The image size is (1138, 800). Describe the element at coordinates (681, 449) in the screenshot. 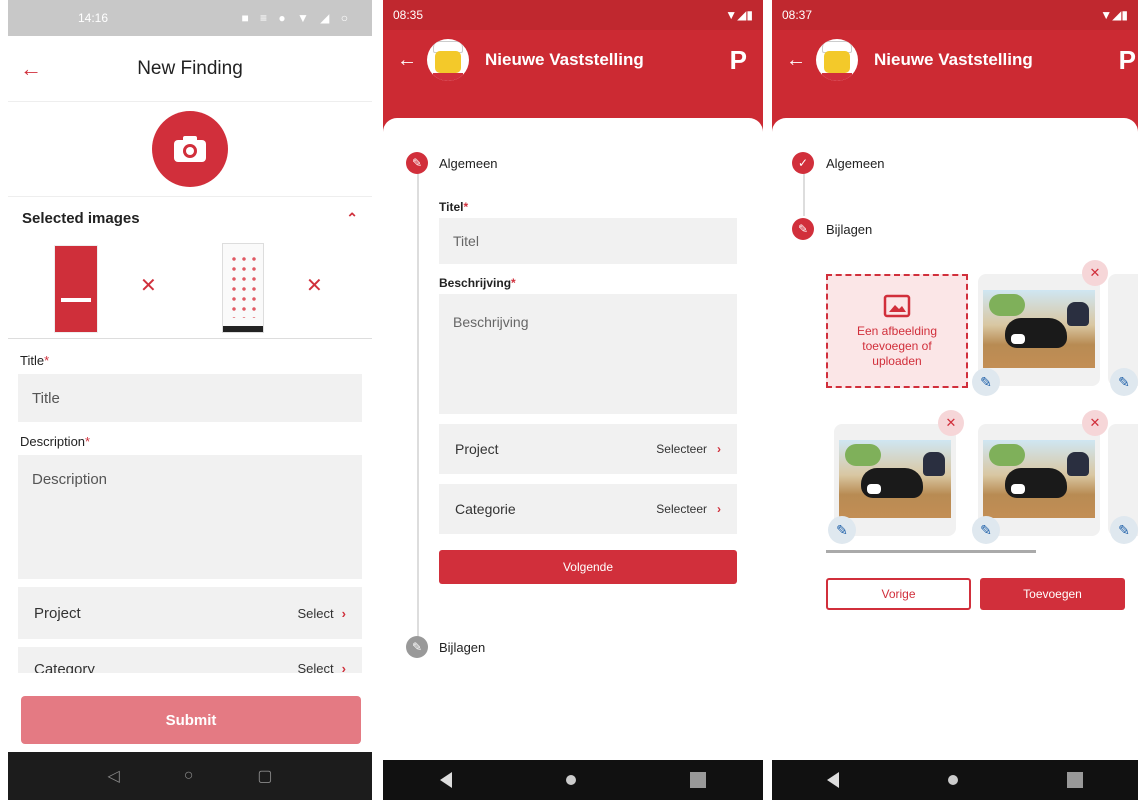

I see `project-value: Selecteer` at that location.